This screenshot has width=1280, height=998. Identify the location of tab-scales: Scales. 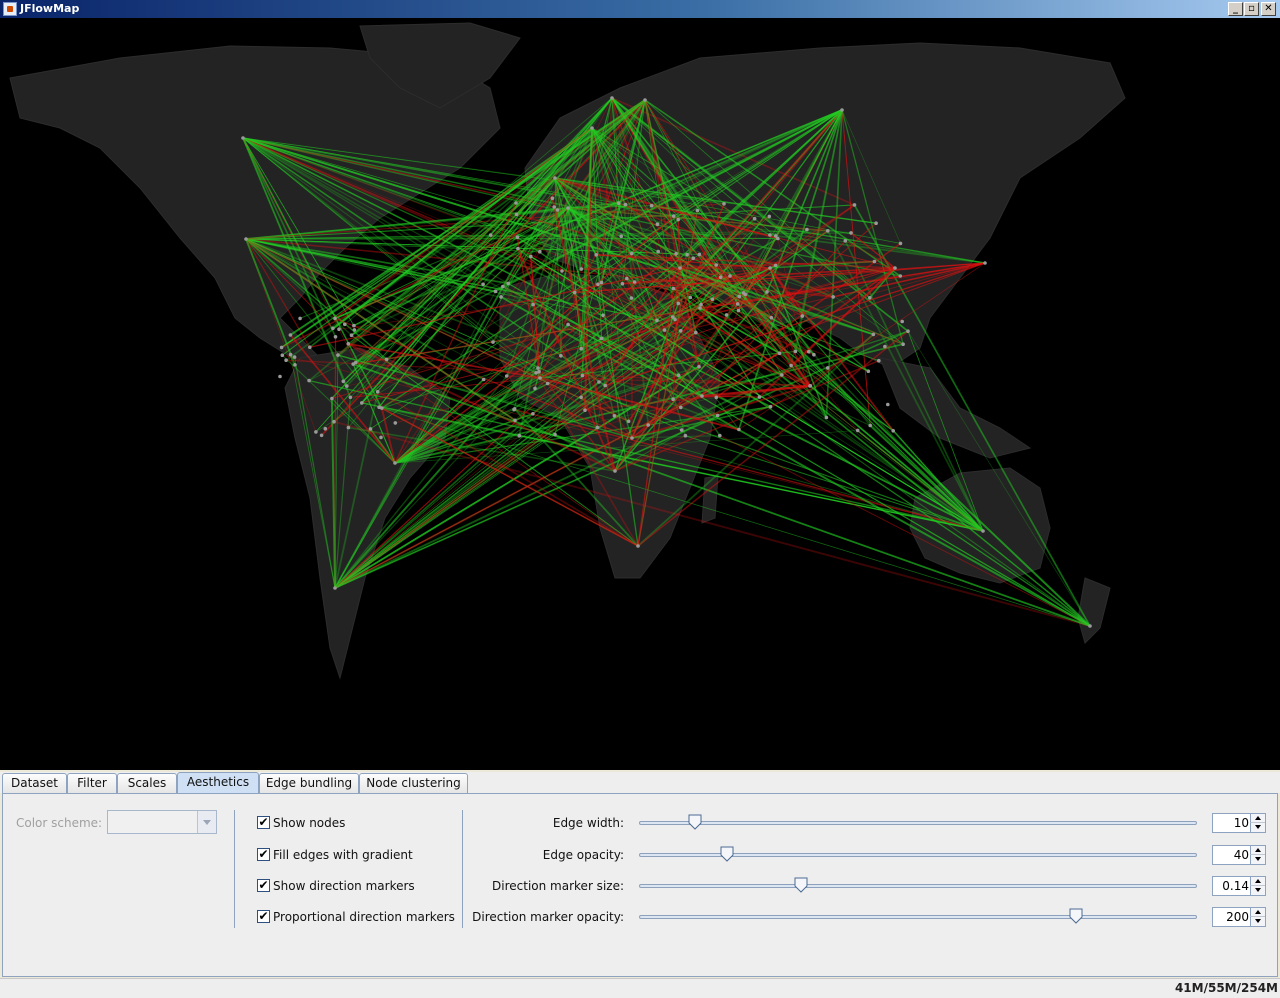
(147, 783).